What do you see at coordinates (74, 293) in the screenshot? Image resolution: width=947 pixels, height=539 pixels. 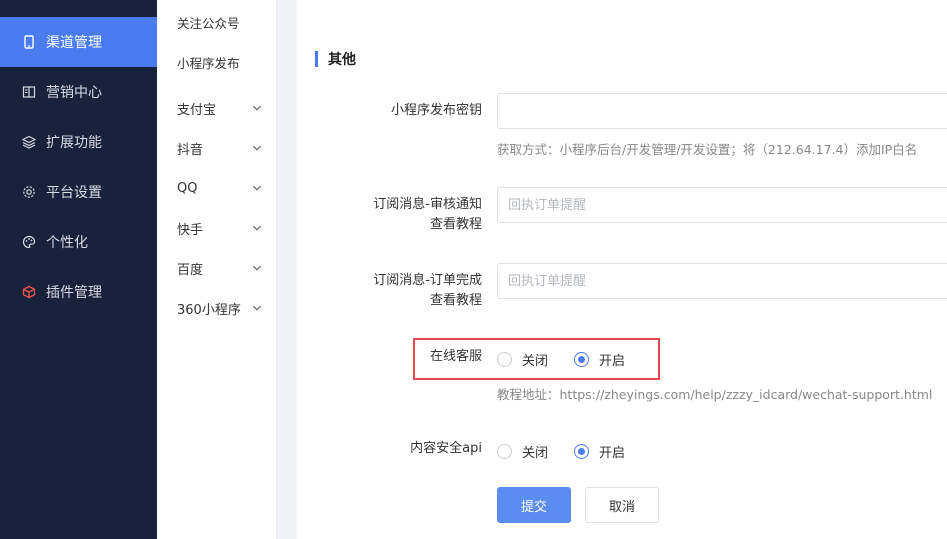 I see `sidebar-item-label: 插件管理` at bounding box center [74, 293].